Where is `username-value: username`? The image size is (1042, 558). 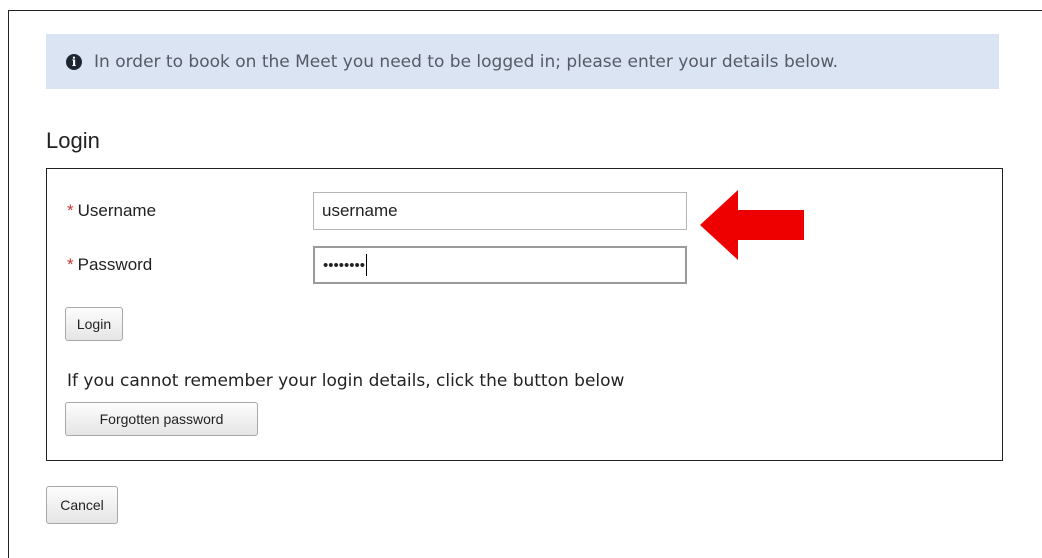 username-value: username is located at coordinates (360, 210).